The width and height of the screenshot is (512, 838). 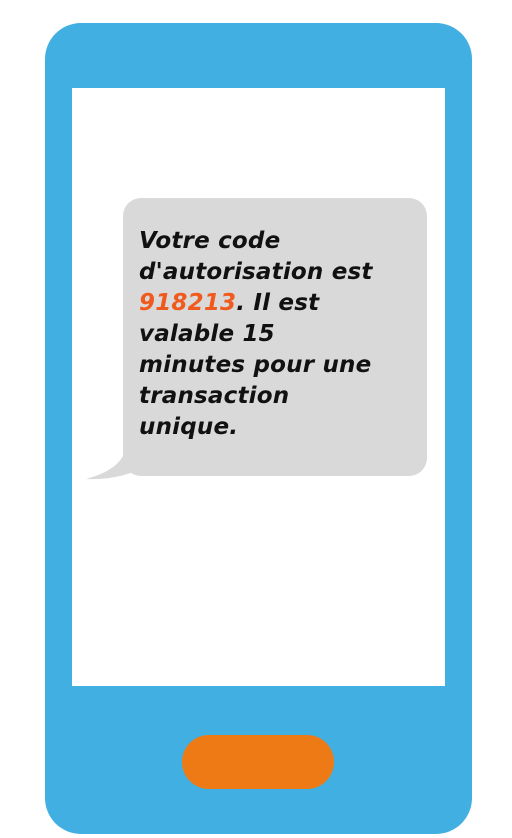 I want to click on home-button, so click(x=258, y=762).